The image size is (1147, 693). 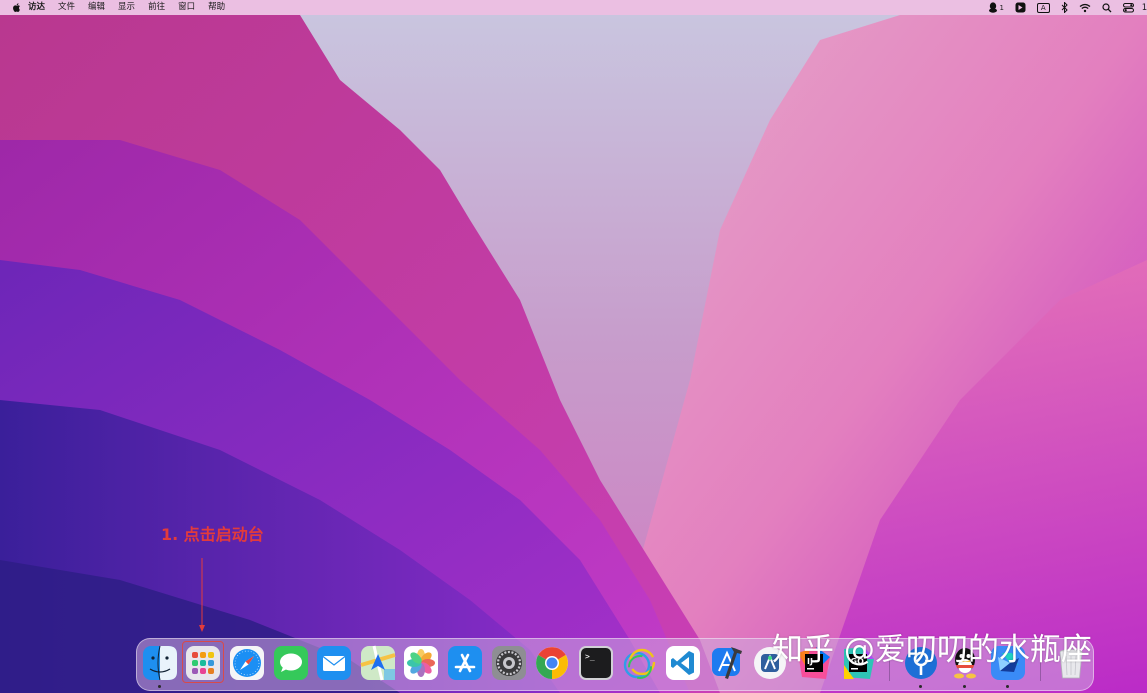 I want to click on dock-finder, so click(x=160, y=663).